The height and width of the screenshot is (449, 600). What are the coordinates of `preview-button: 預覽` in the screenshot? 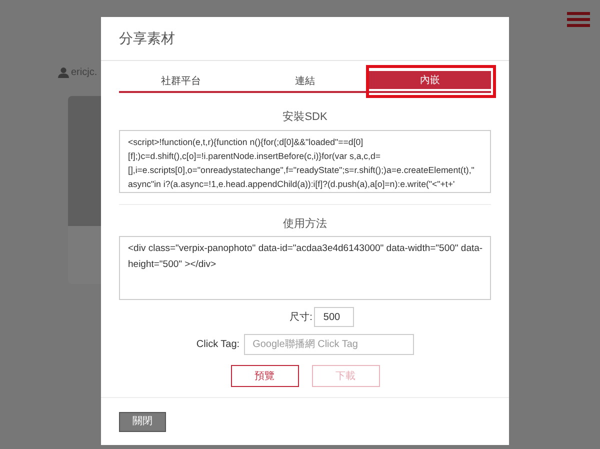 It's located at (264, 376).